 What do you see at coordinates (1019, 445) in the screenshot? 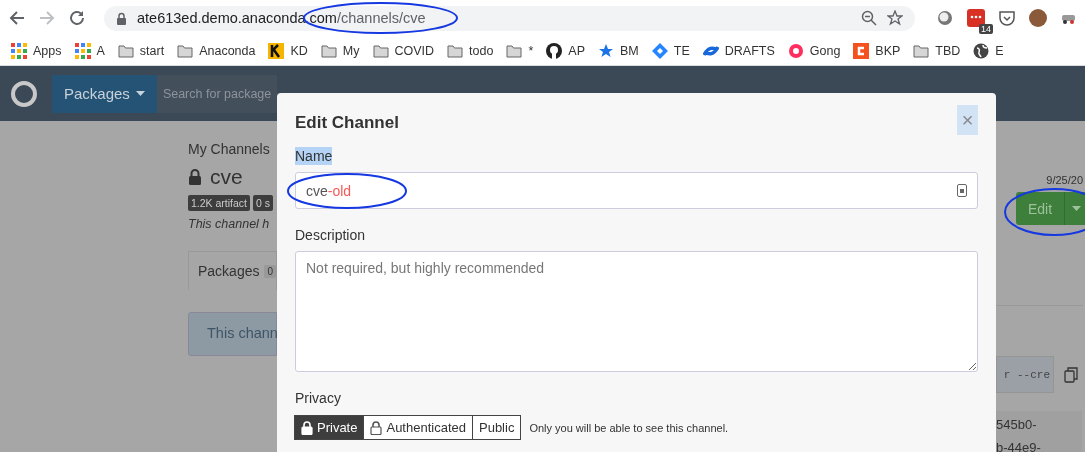
I see `id-text: b-44e9-` at bounding box center [1019, 445].